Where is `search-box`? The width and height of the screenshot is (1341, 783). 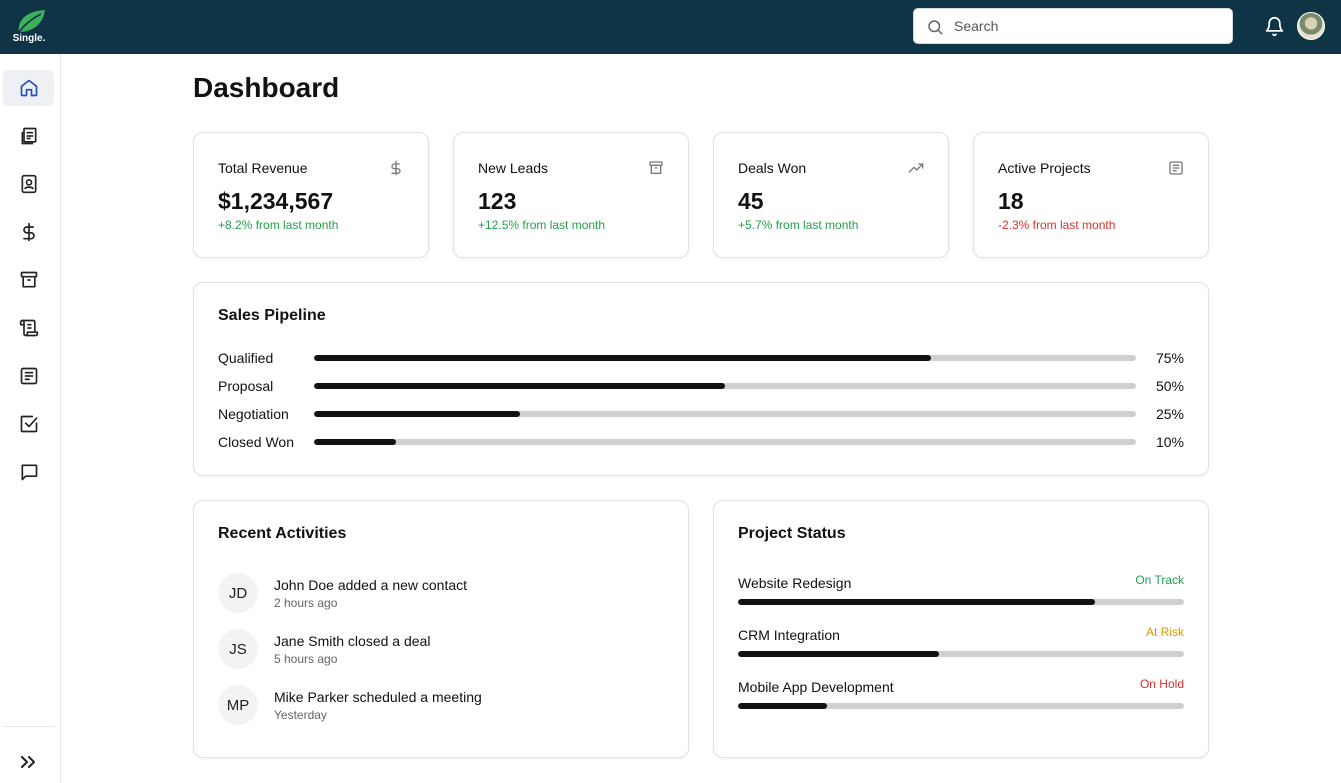
search-box is located at coordinates (1073, 26).